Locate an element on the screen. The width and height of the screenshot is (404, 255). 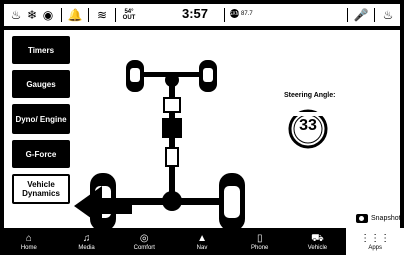
nav-vehicle: ⛟ Vehicle is located at coordinates (318, 241).